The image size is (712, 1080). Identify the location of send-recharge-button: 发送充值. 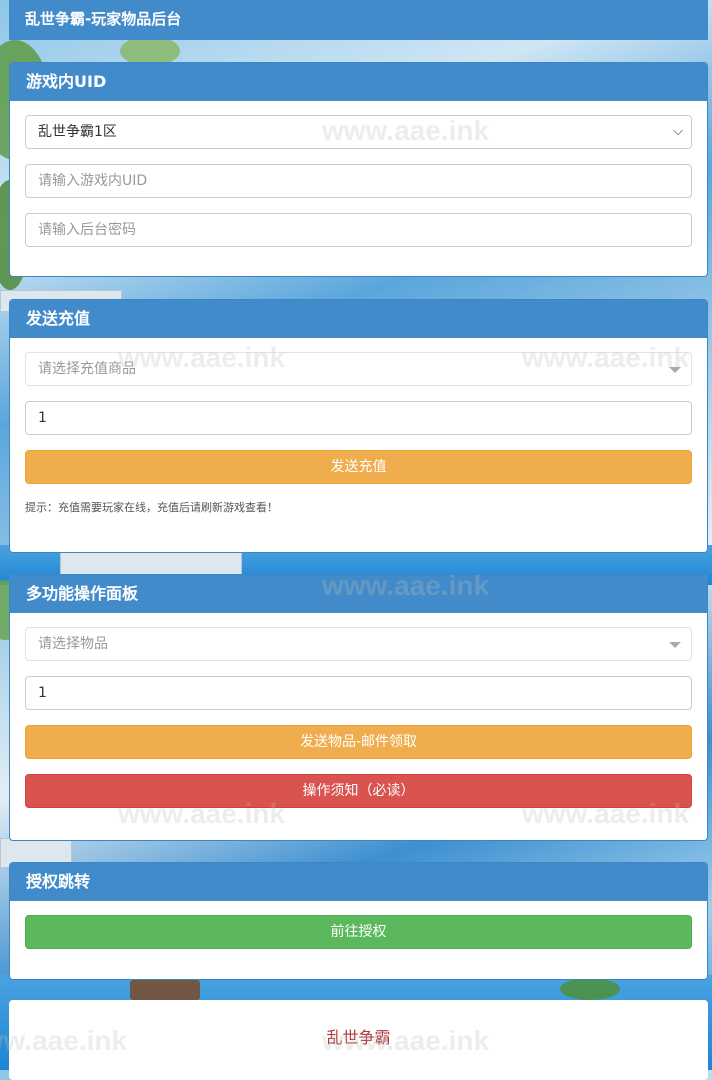
(358, 467).